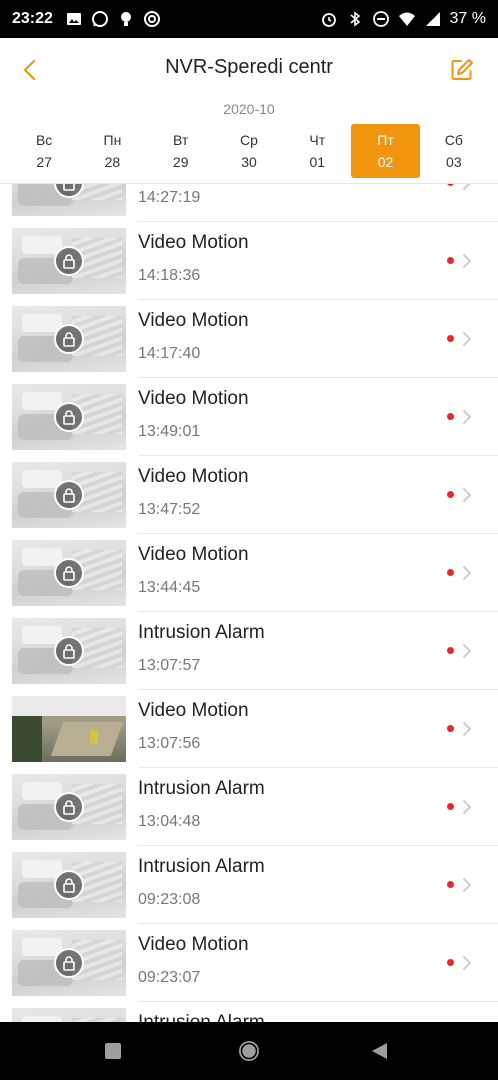  What do you see at coordinates (249, 1051) in the screenshot?
I see `home-icon` at bounding box center [249, 1051].